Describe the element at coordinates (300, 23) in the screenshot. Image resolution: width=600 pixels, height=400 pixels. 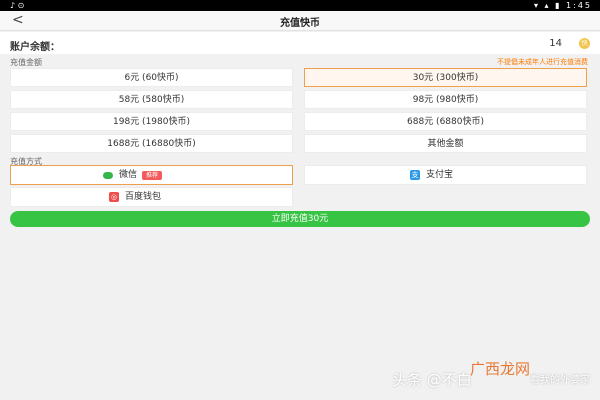
I see `page-title: 充值快币` at that location.